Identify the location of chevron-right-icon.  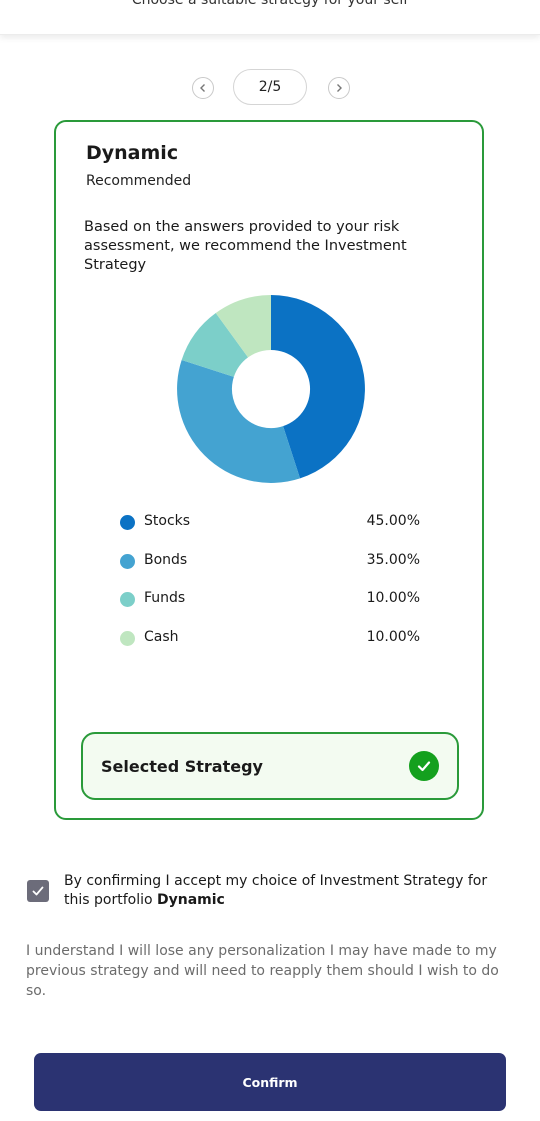
(339, 88).